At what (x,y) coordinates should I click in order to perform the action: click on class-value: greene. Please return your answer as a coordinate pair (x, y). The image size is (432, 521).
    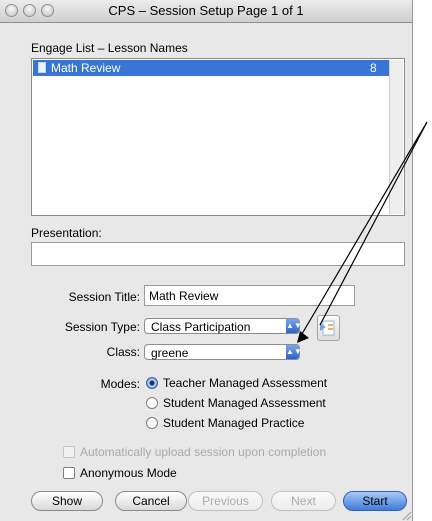
    Looking at the image, I should click on (170, 353).